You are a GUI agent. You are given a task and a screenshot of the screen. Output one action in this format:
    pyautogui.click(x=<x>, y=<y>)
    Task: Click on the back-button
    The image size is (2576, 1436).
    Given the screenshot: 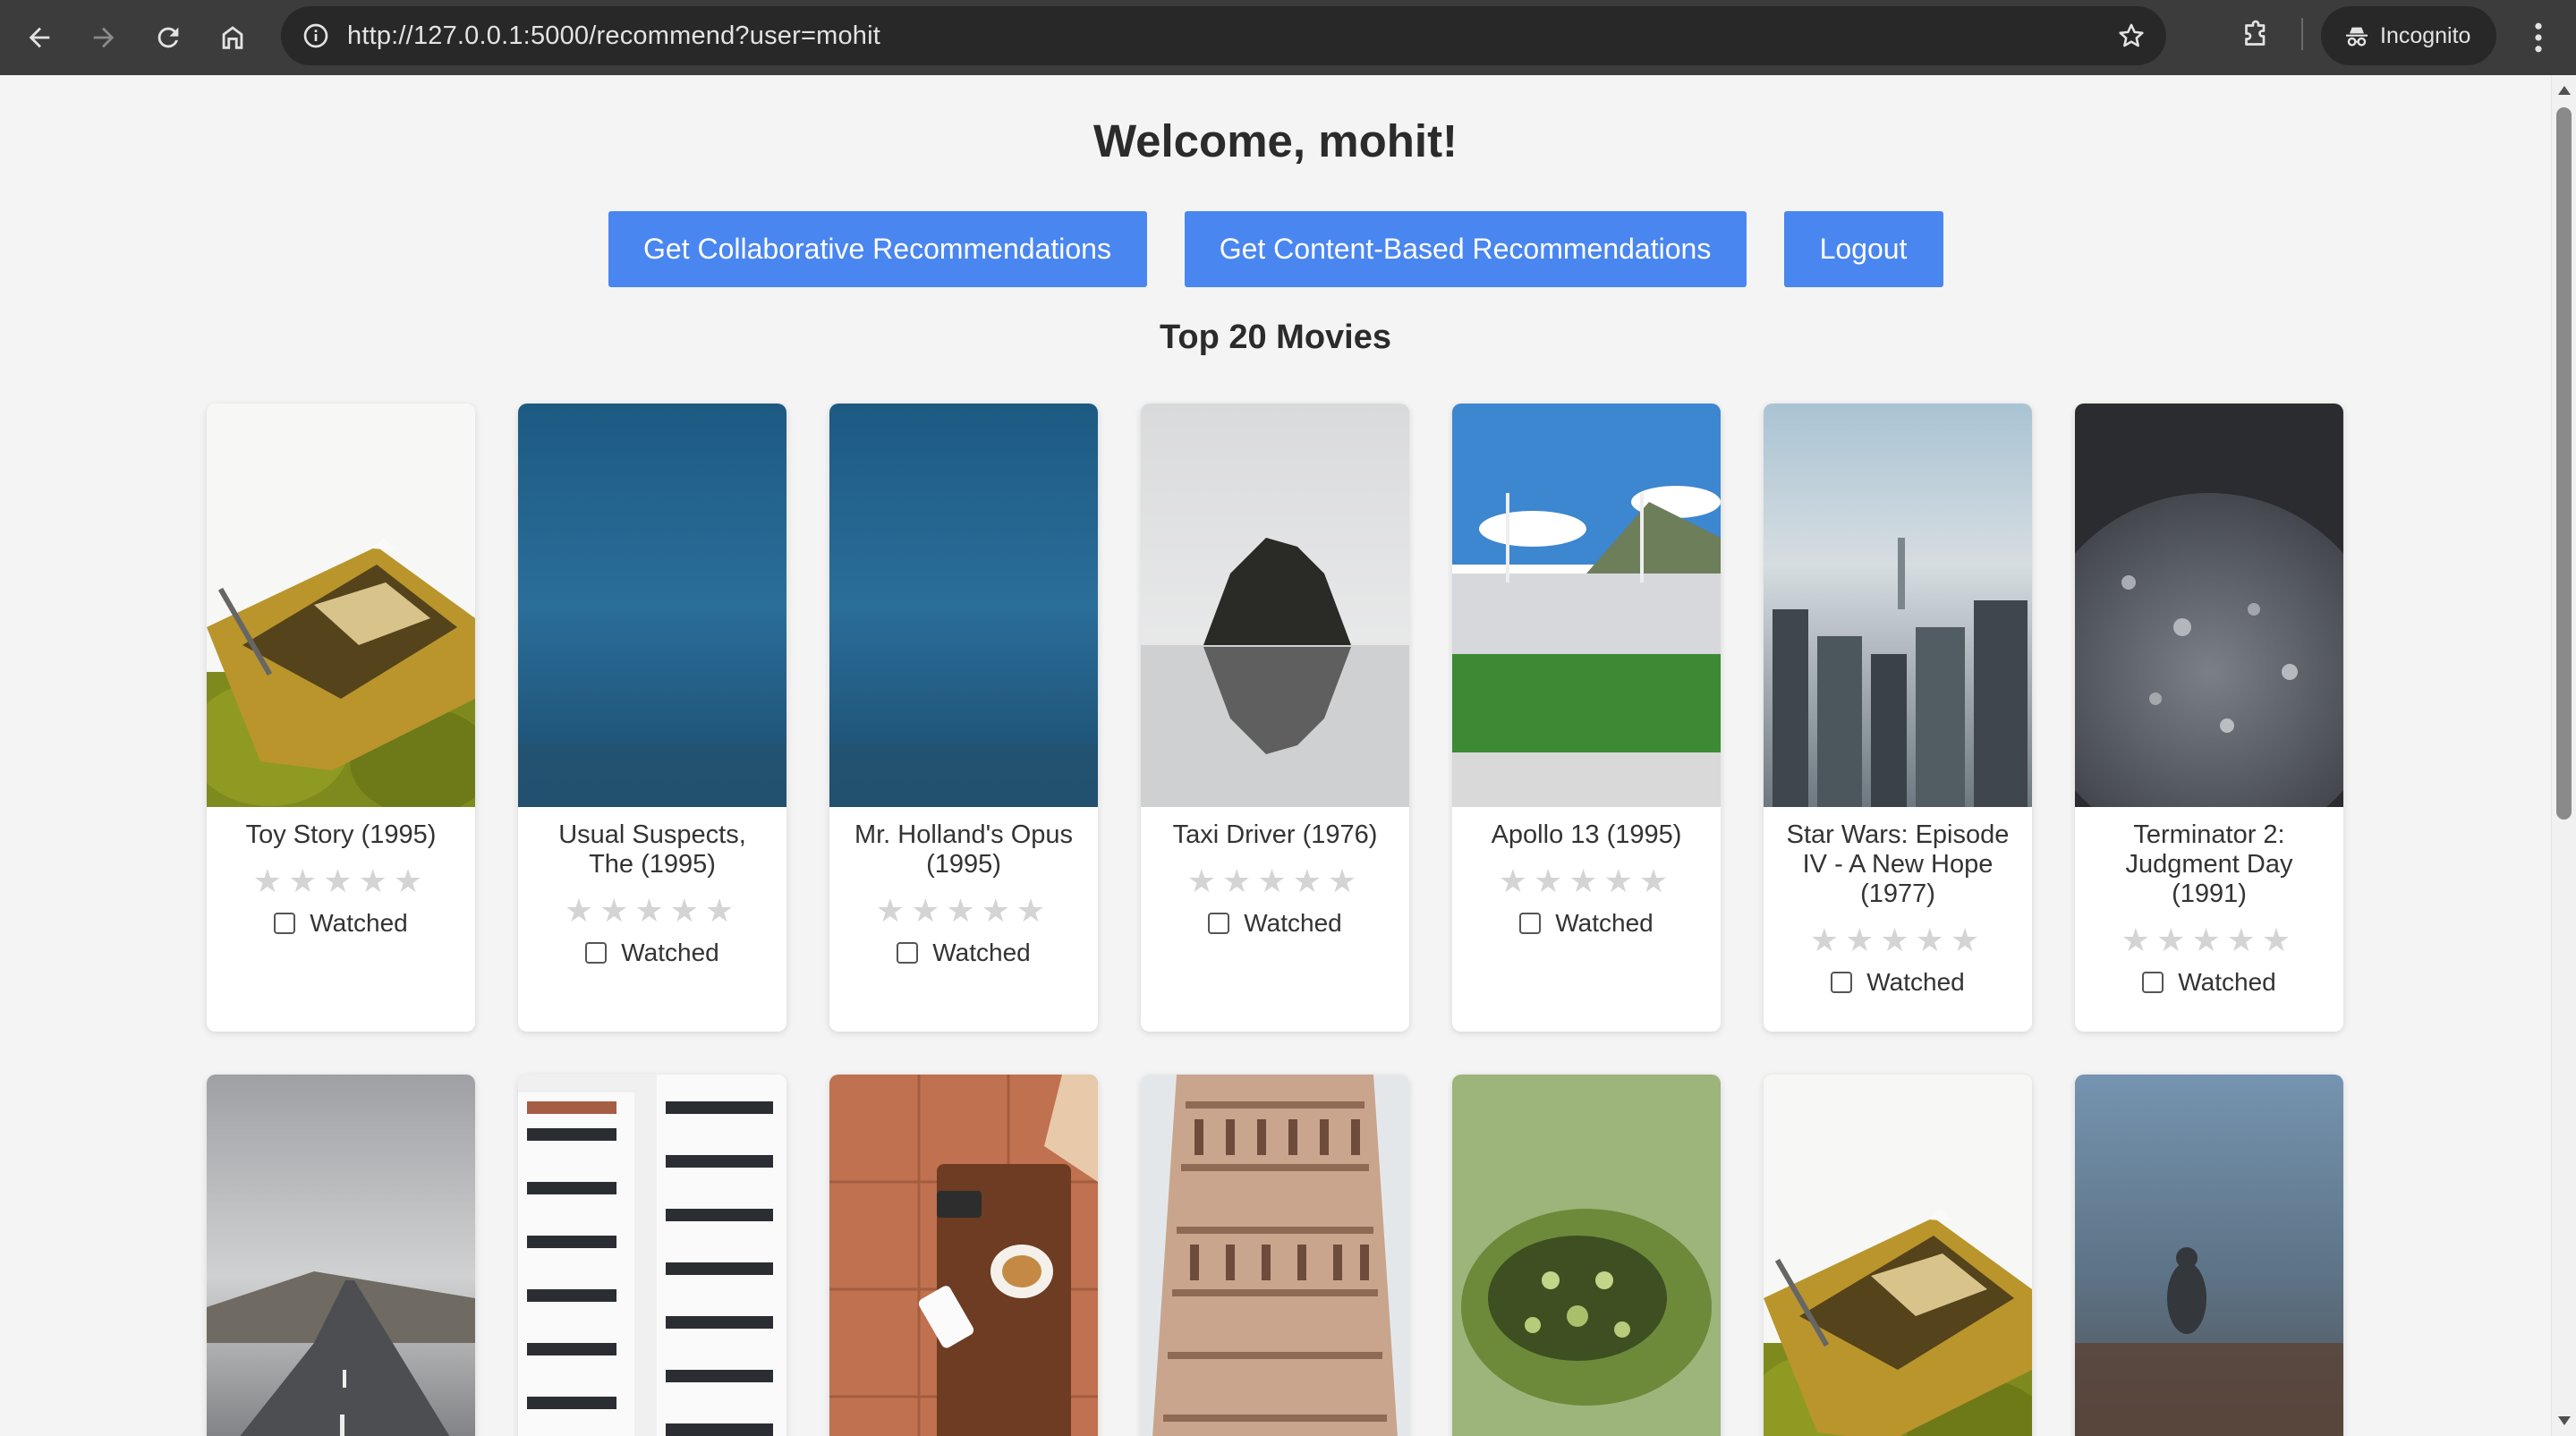 What is the action you would take?
    pyautogui.click(x=39, y=37)
    